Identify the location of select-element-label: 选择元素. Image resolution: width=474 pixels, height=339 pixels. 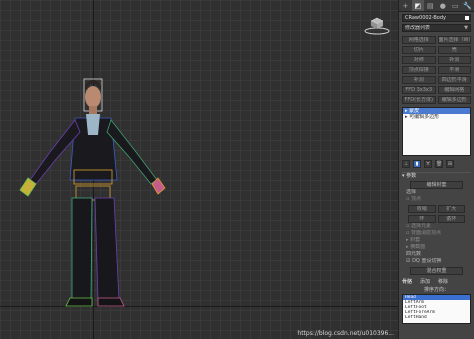
(420, 226).